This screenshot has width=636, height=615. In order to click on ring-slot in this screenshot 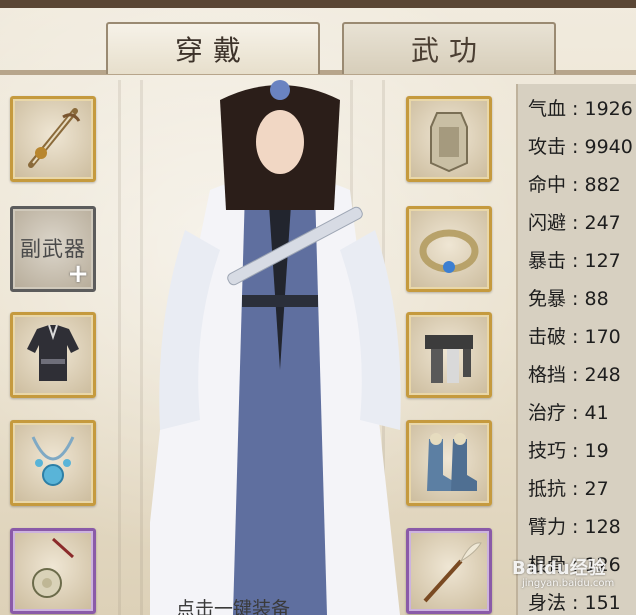, I will do `click(449, 249)`.